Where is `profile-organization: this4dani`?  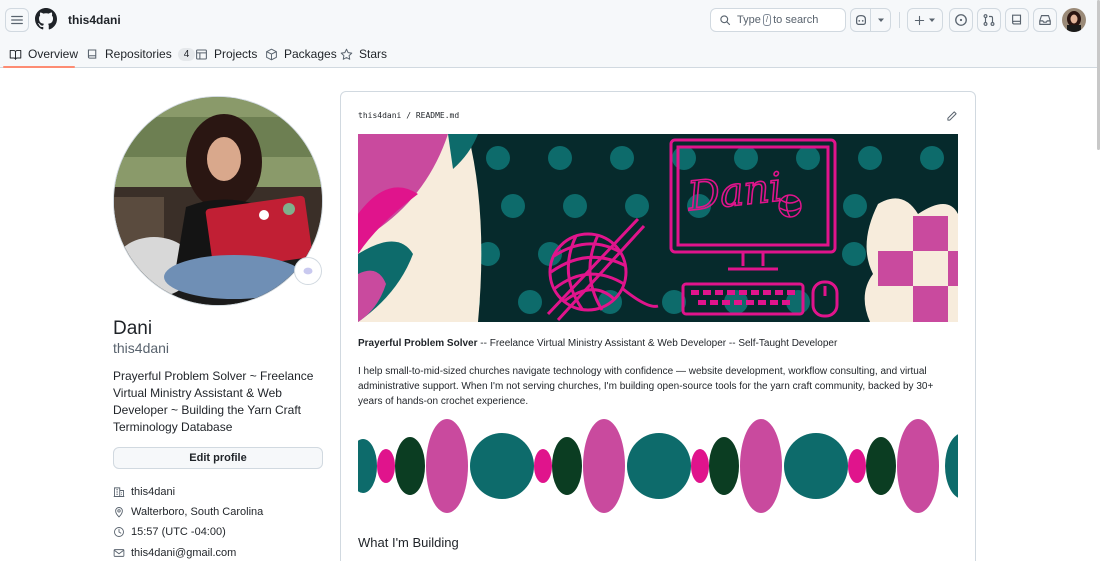
profile-organization: this4dani is located at coordinates (144, 492).